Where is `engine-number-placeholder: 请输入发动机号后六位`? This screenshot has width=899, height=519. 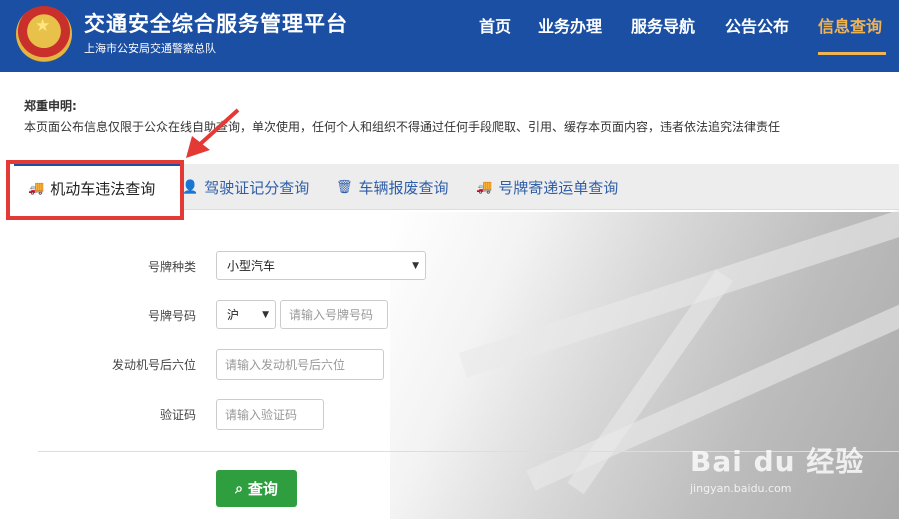 engine-number-placeholder: 请输入发动机号后六位 is located at coordinates (285, 365).